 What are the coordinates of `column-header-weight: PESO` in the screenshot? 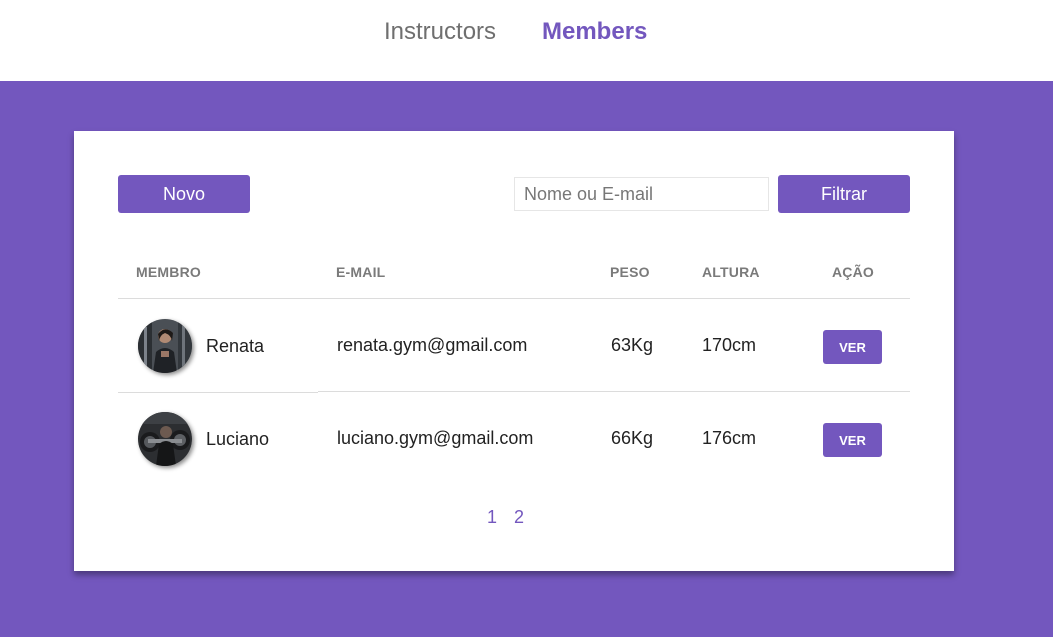 It's located at (630, 272).